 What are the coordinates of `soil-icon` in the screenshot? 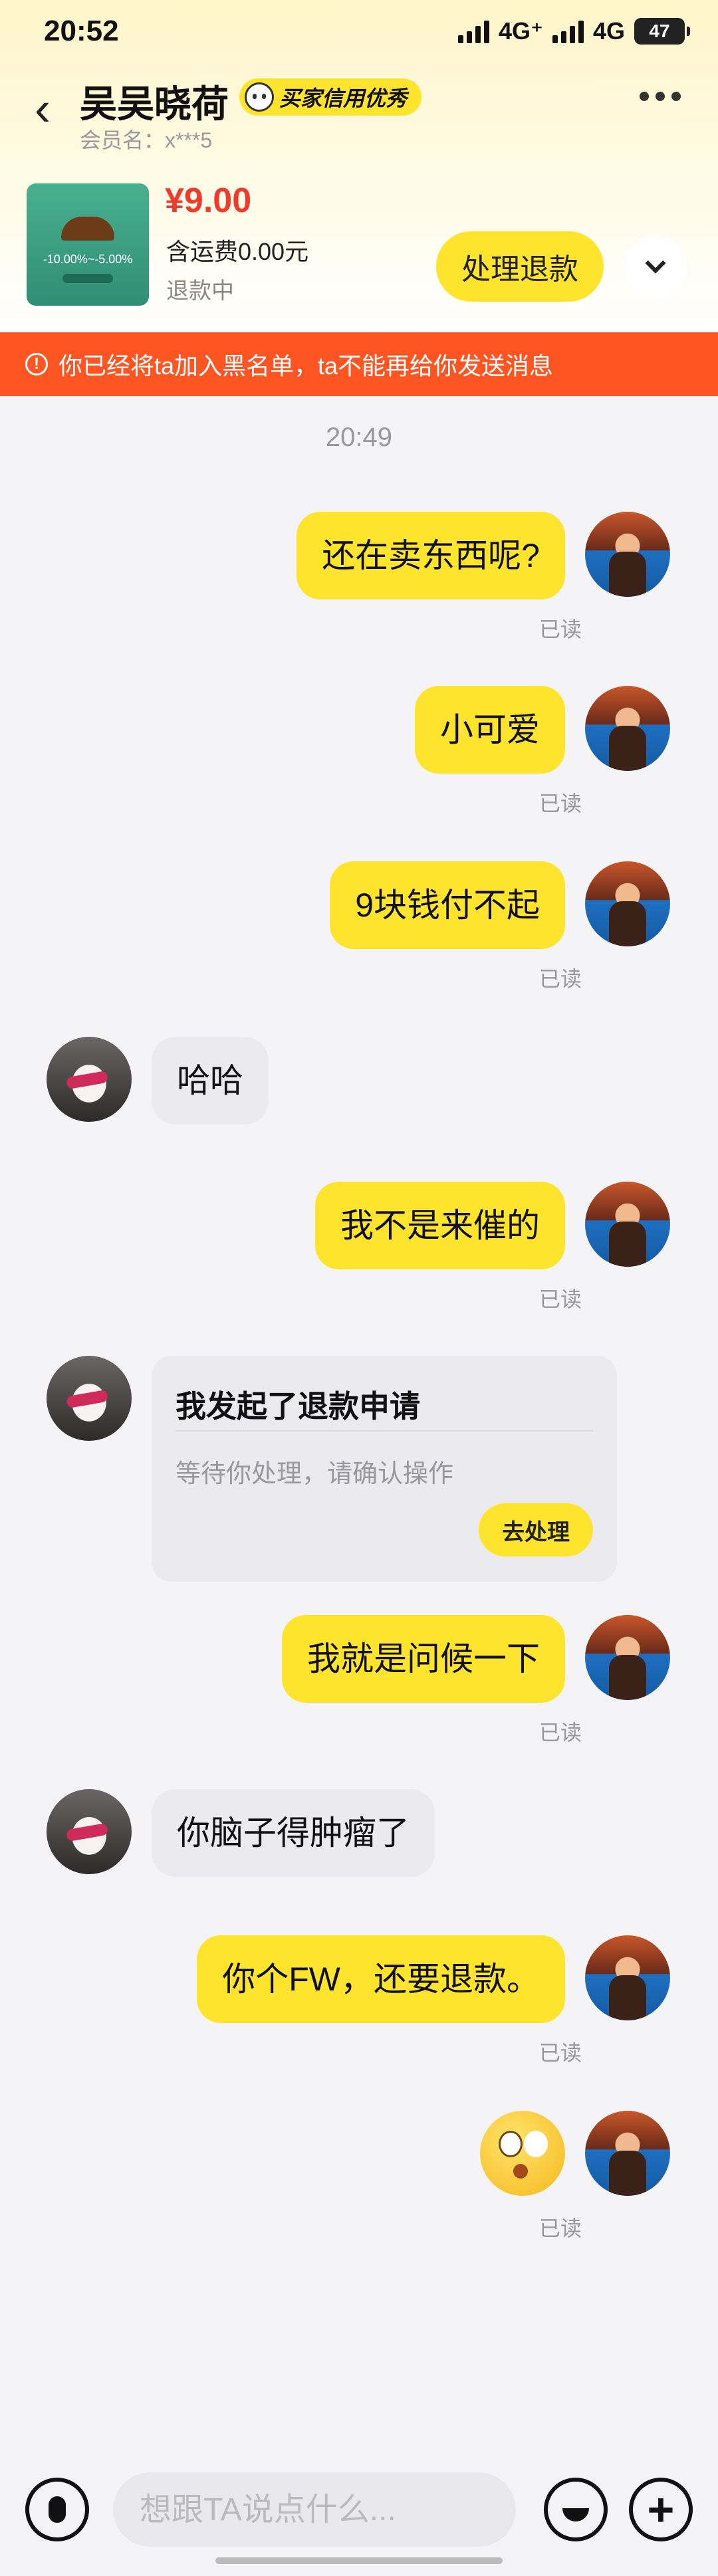 It's located at (87, 229).